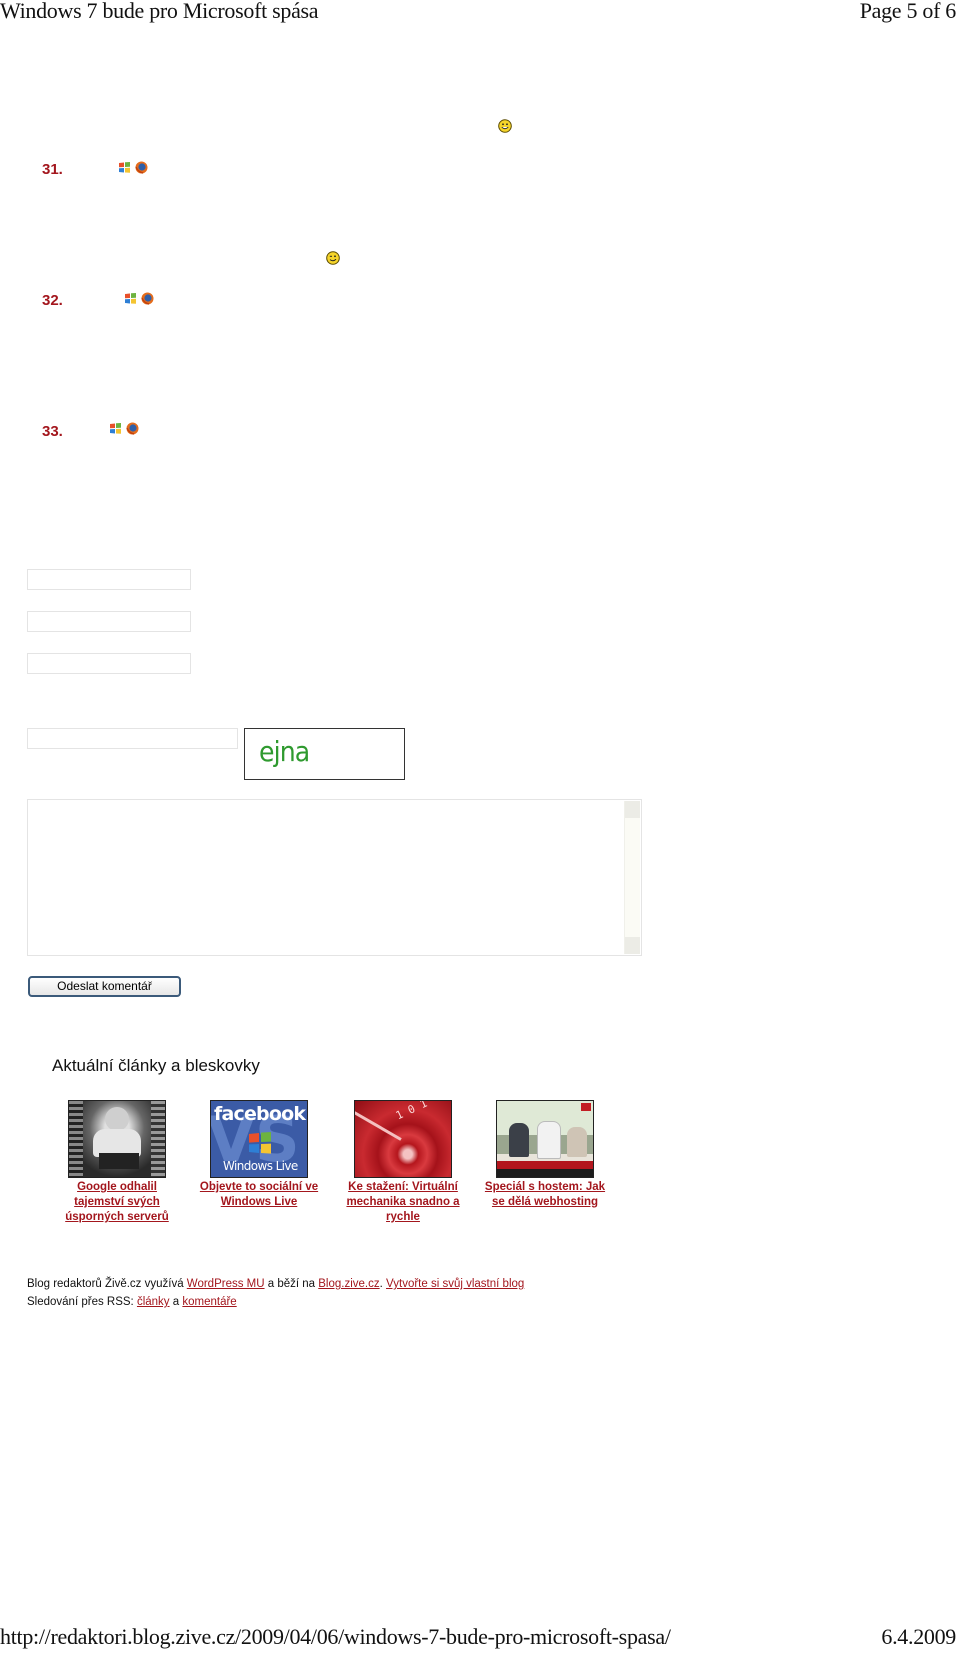 The height and width of the screenshot is (1654, 960). What do you see at coordinates (545, 1139) in the screenshot?
I see `news-thumbnail-video-interview` at bounding box center [545, 1139].